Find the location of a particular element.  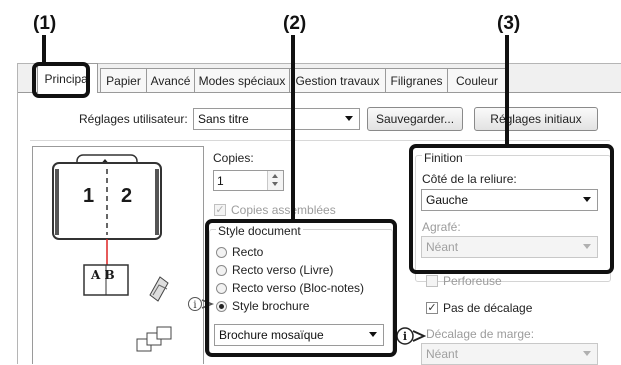

punch-checkbox is located at coordinates (432, 281).